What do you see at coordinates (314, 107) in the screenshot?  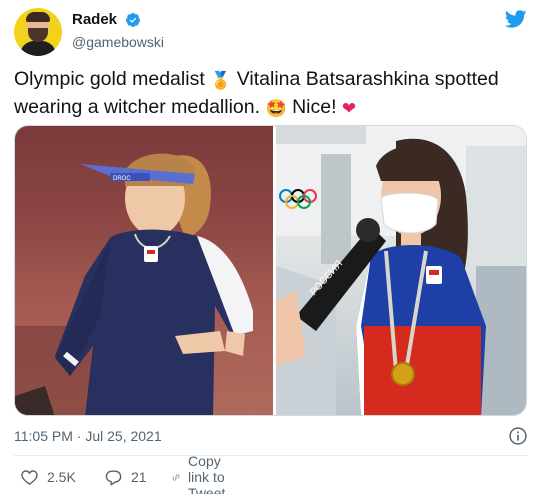 I see `tweet-text-part: Nice!` at bounding box center [314, 107].